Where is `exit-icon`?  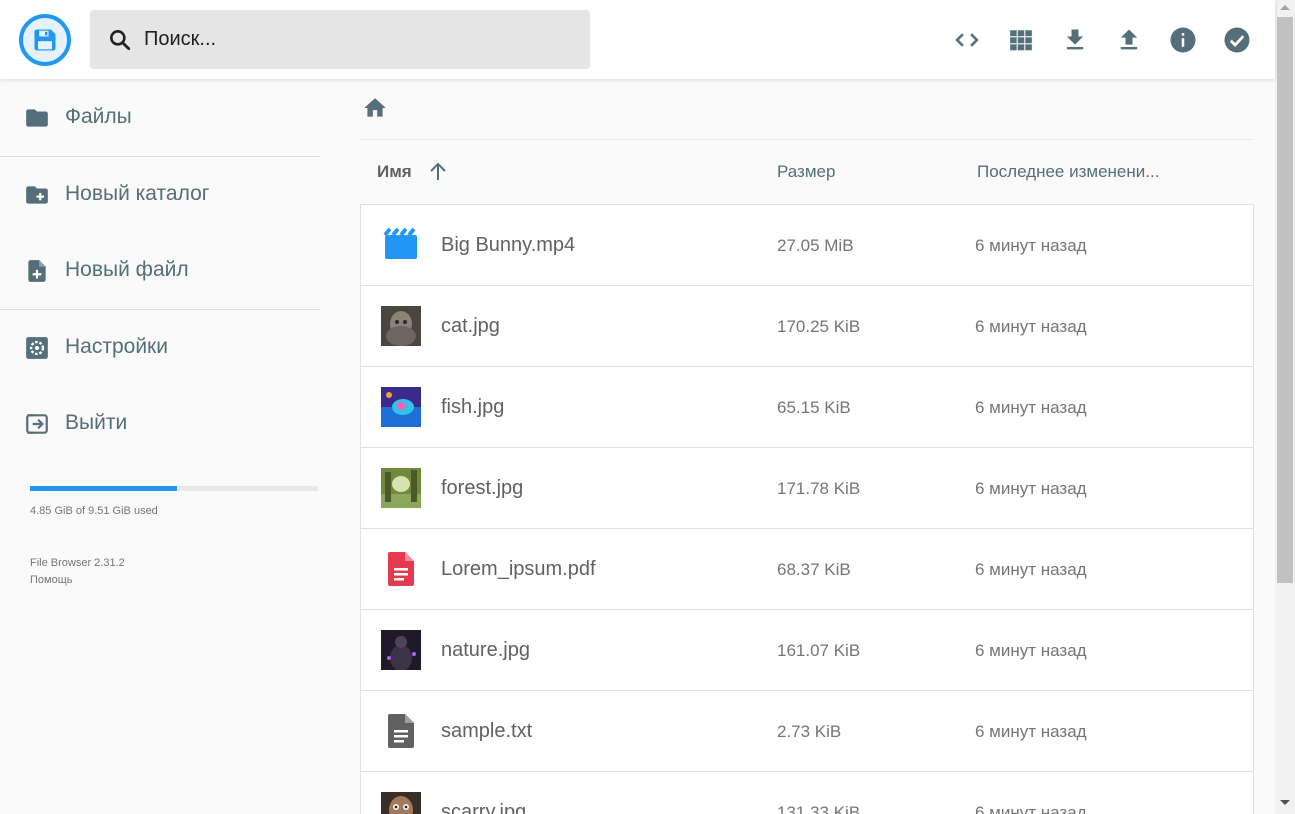 exit-icon is located at coordinates (37, 424).